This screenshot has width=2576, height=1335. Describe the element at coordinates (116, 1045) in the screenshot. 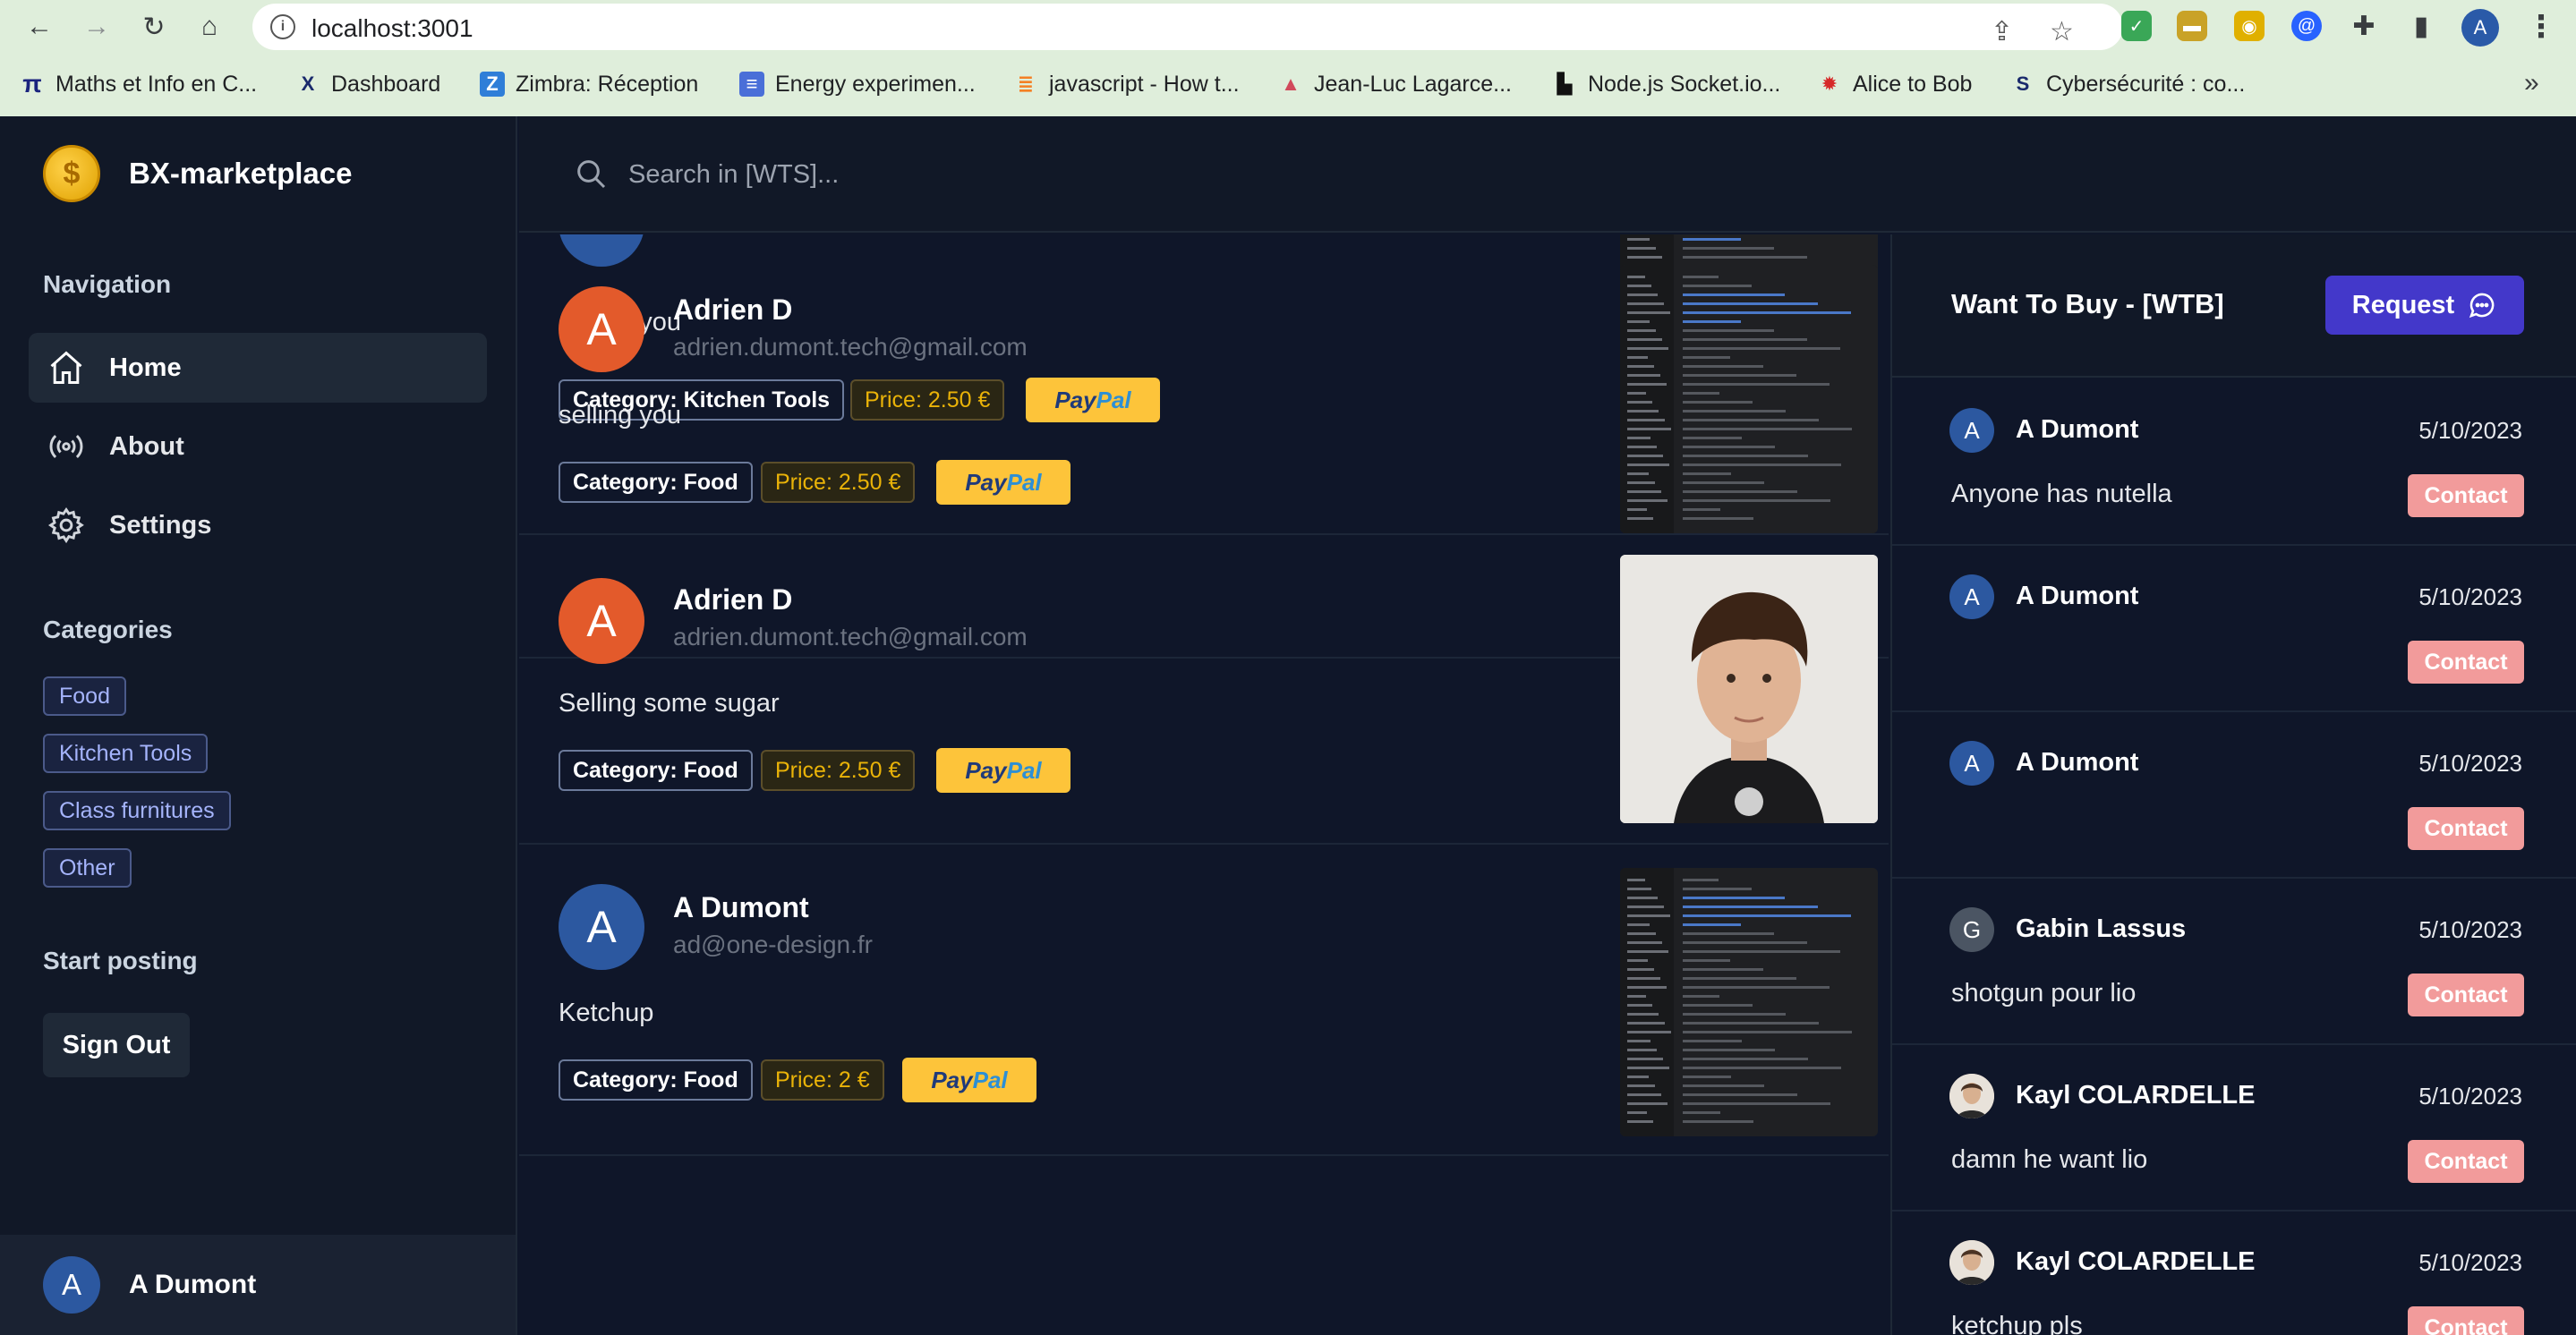

I see `sign-out-button: Sign Out` at that location.